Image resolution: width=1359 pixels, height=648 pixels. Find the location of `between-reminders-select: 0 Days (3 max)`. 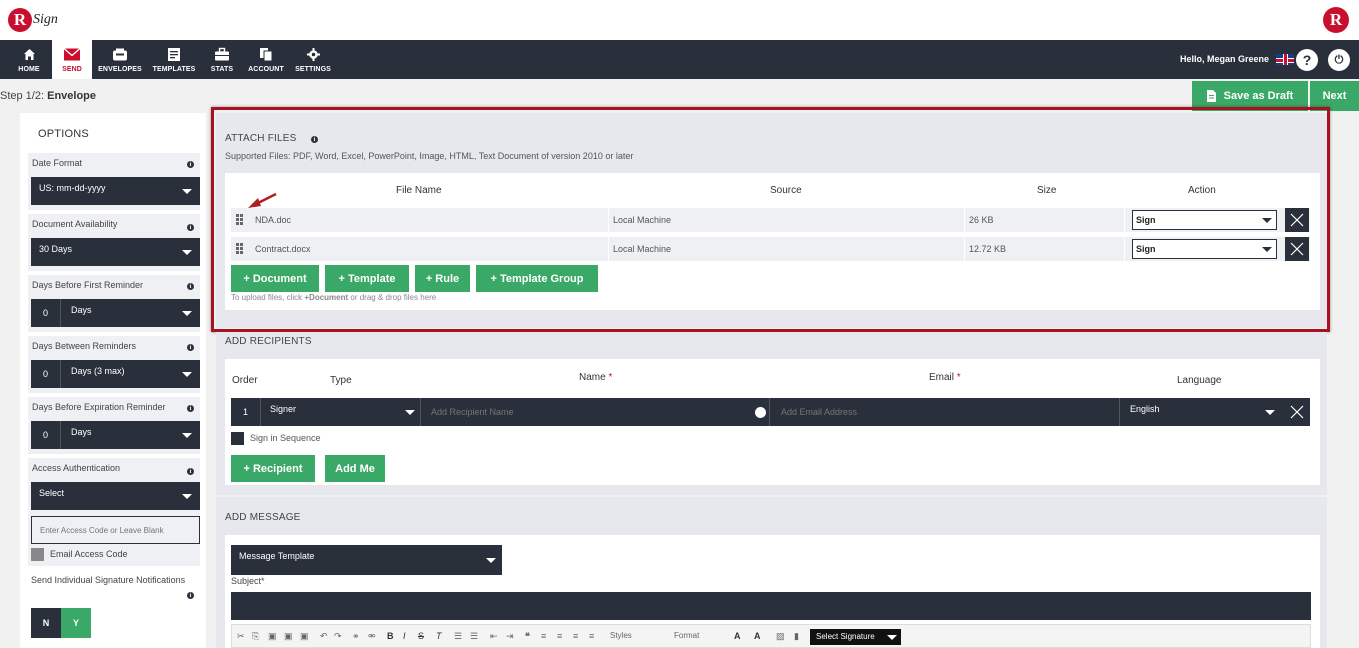

between-reminders-select: 0 Days (3 max) is located at coordinates (115, 374).